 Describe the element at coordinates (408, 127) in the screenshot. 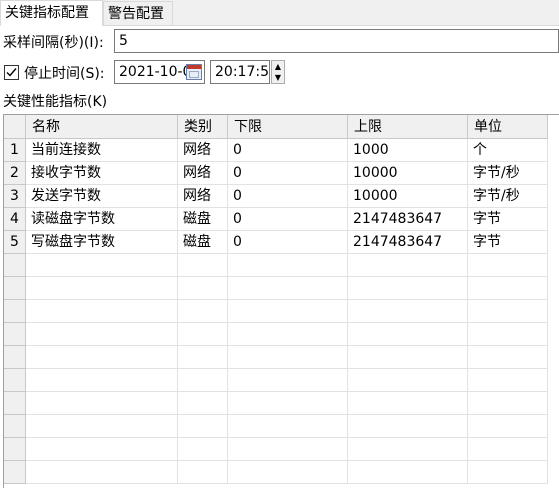

I see `column-header-upper: 上限` at that location.